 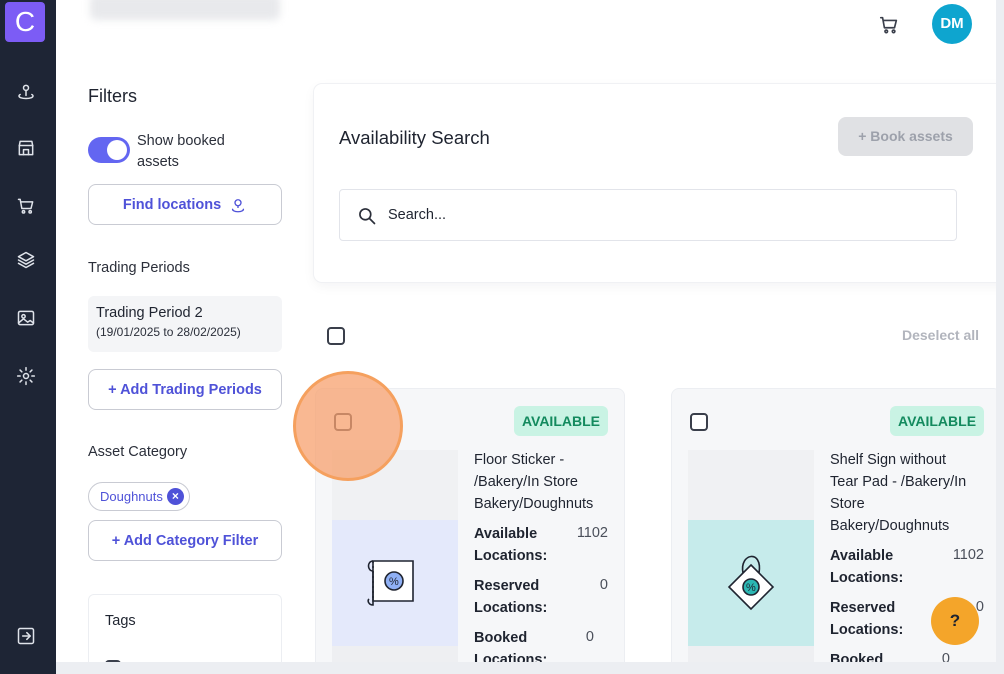 What do you see at coordinates (175, 496) in the screenshot?
I see `remove-chip-icon: ×` at bounding box center [175, 496].